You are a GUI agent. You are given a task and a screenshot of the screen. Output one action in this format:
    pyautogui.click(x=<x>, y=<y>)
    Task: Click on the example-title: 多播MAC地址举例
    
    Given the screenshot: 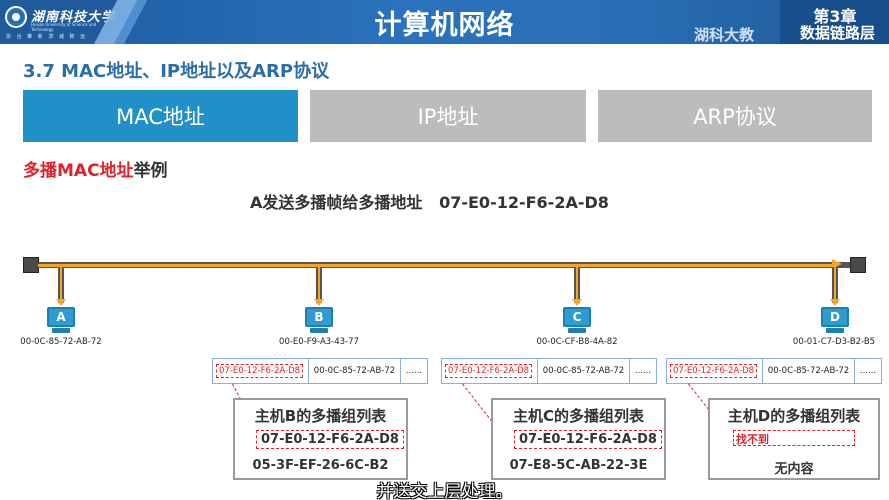 What is the action you would take?
    pyautogui.click(x=95, y=168)
    